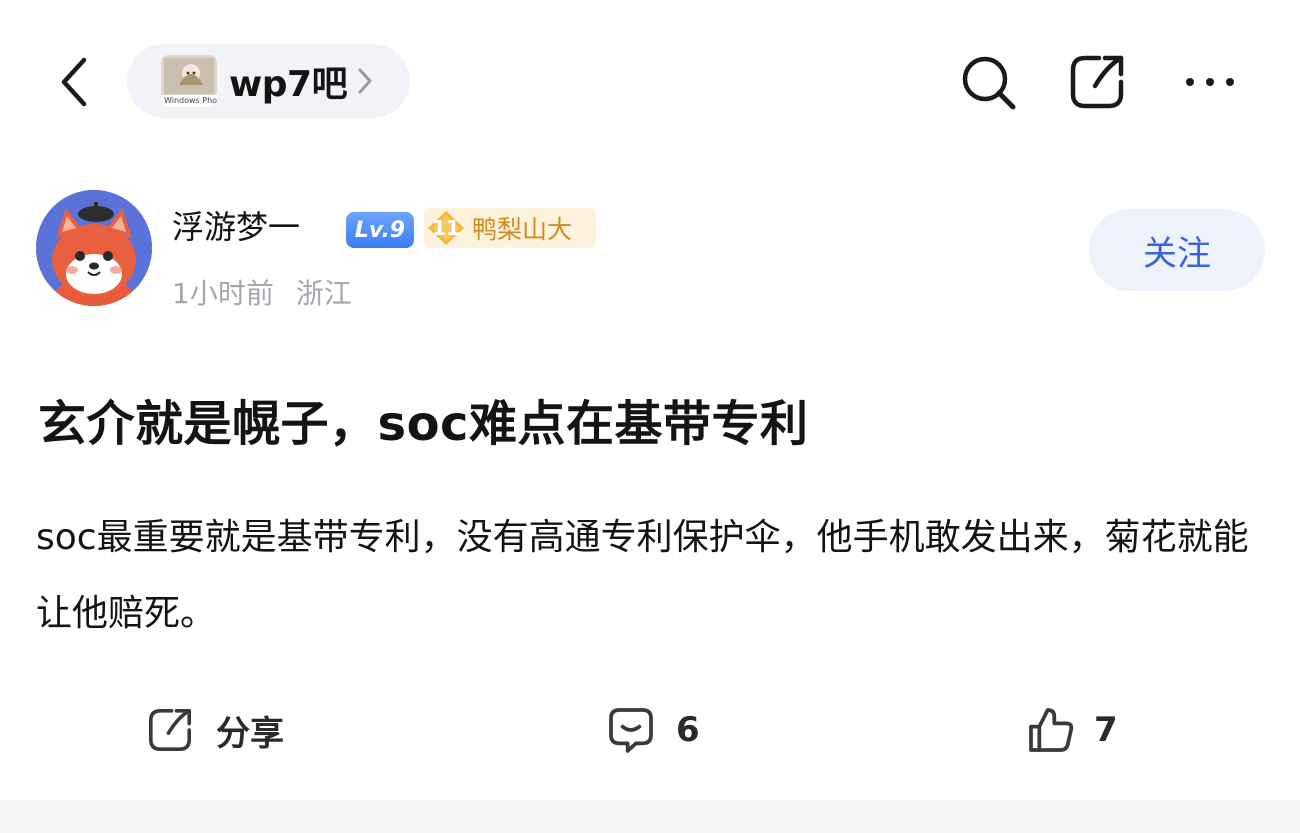 The height and width of the screenshot is (833, 1300). I want to click on chevron-right-icon, so click(365, 81).